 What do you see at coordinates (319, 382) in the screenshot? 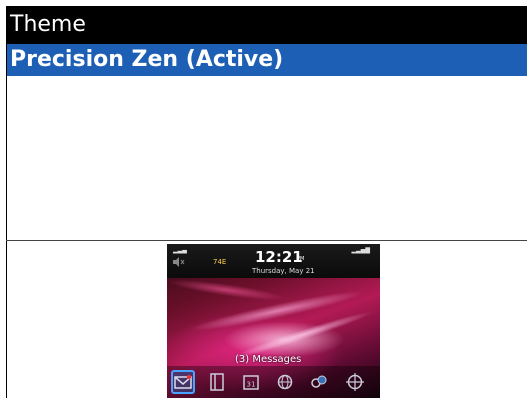
I see `media-icon` at bounding box center [319, 382].